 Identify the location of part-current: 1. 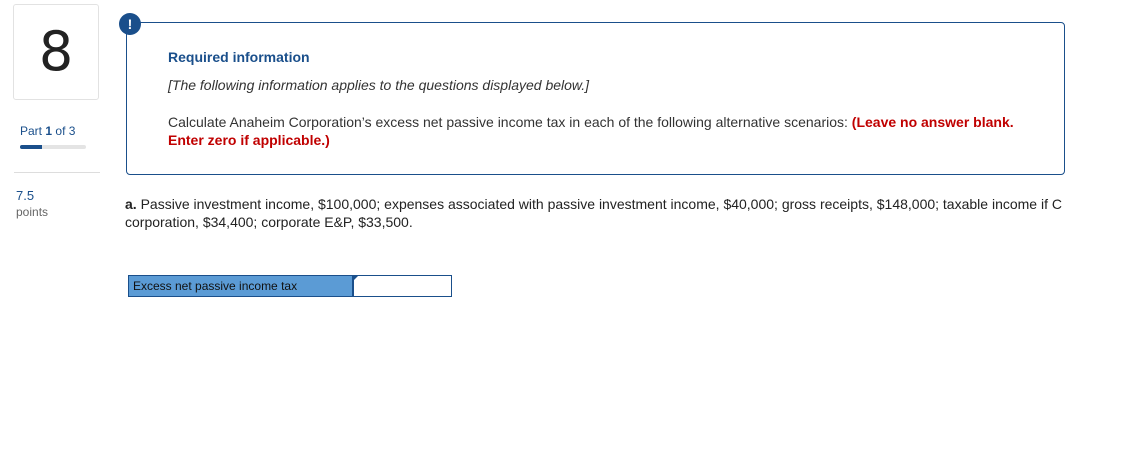
(49, 131).